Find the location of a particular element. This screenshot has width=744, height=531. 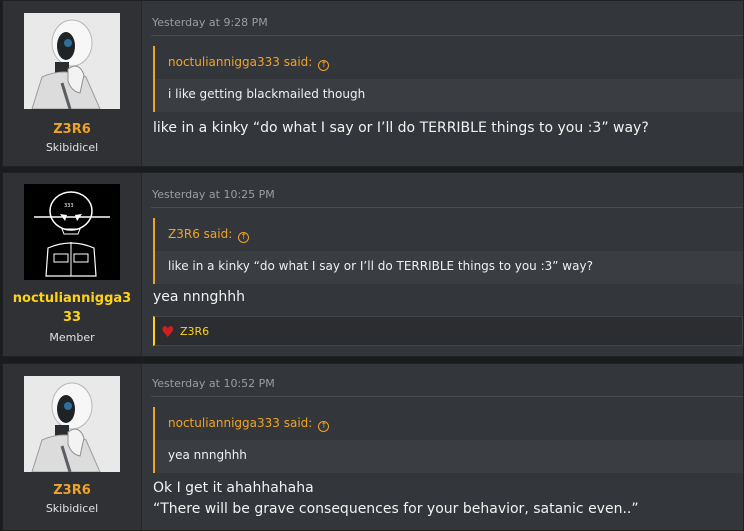

message-text: yea nnnghhh is located at coordinates (199, 297).